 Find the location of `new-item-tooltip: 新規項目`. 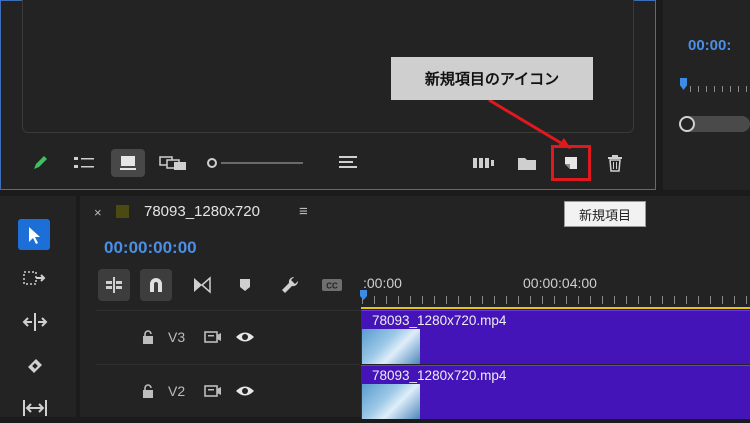

new-item-tooltip: 新規項目 is located at coordinates (605, 214).